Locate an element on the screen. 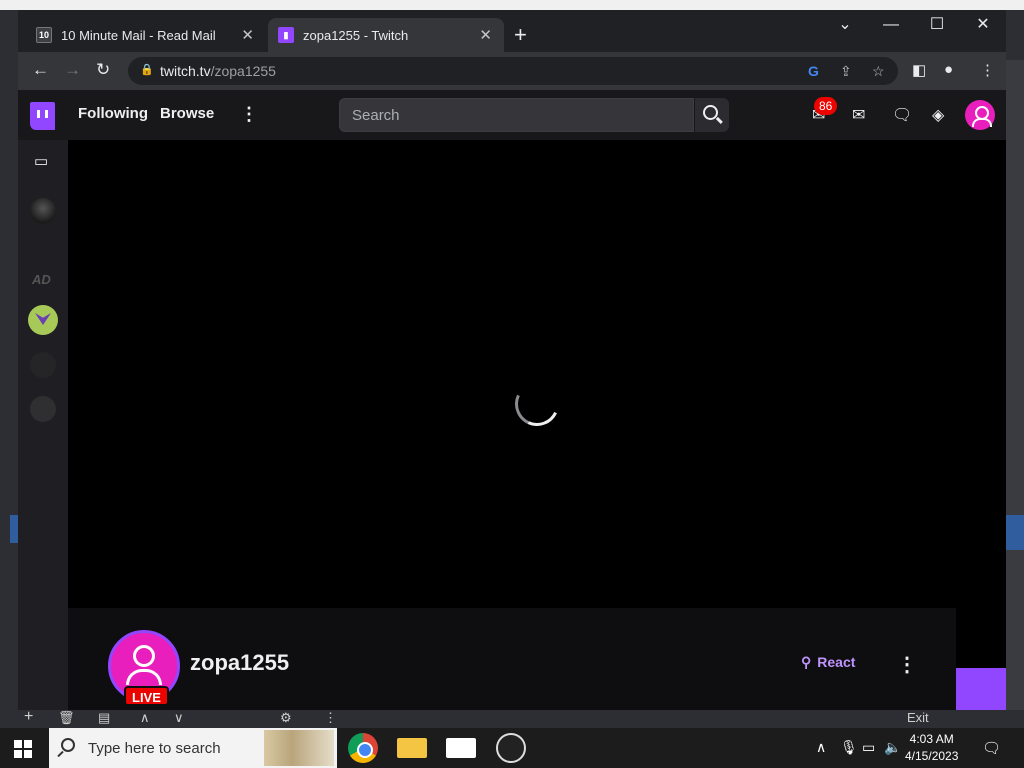 The width and height of the screenshot is (1024, 768). lock-icon: 🔒 is located at coordinates (147, 69).